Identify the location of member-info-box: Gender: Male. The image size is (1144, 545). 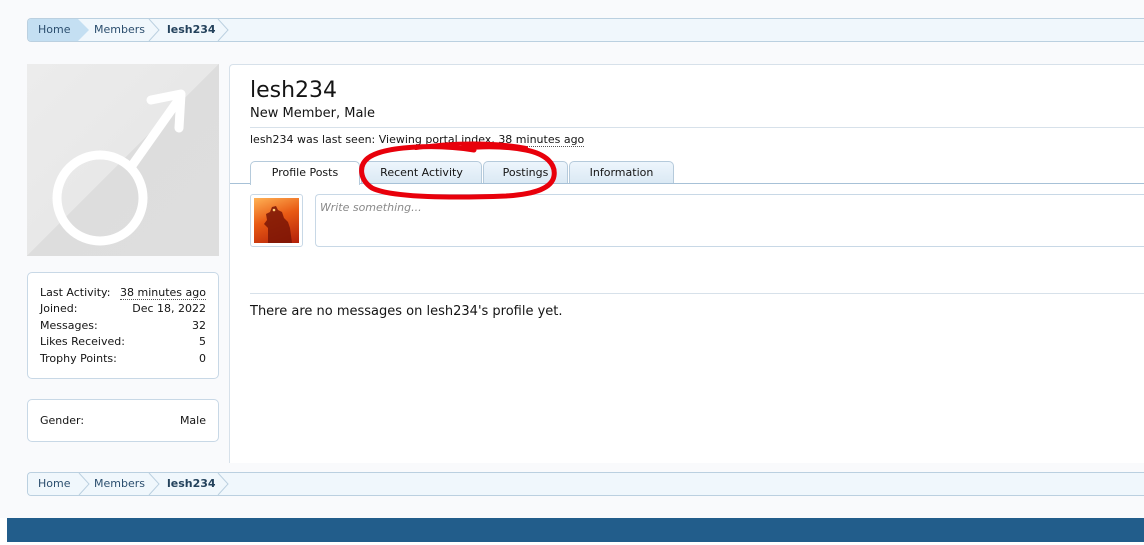
(123, 420).